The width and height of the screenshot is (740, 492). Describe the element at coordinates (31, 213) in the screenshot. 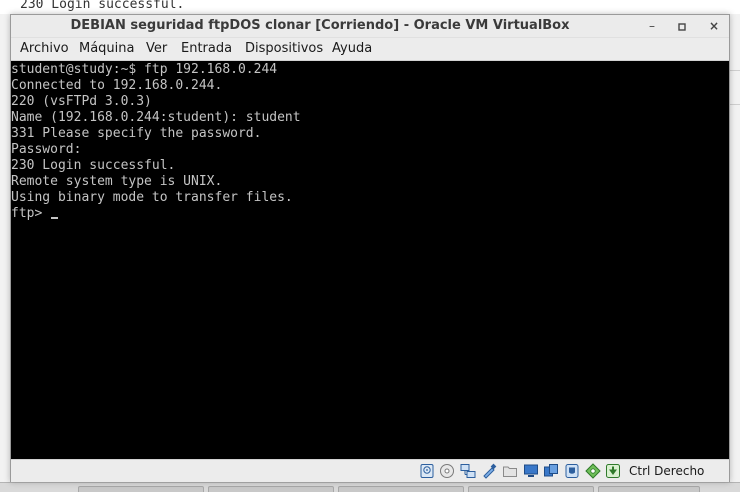

I see `ftp-prompt: ftp>` at that location.